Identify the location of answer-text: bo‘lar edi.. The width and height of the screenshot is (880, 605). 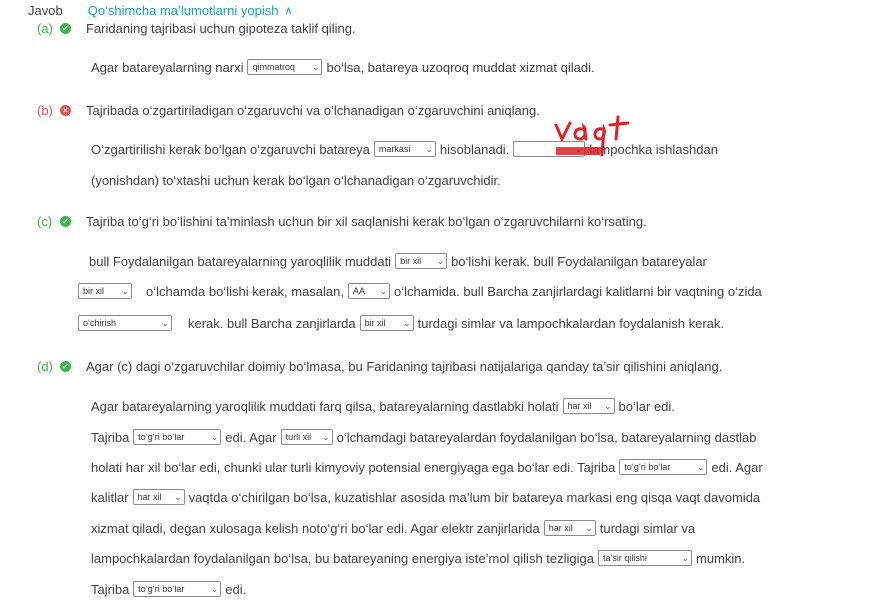
(646, 406).